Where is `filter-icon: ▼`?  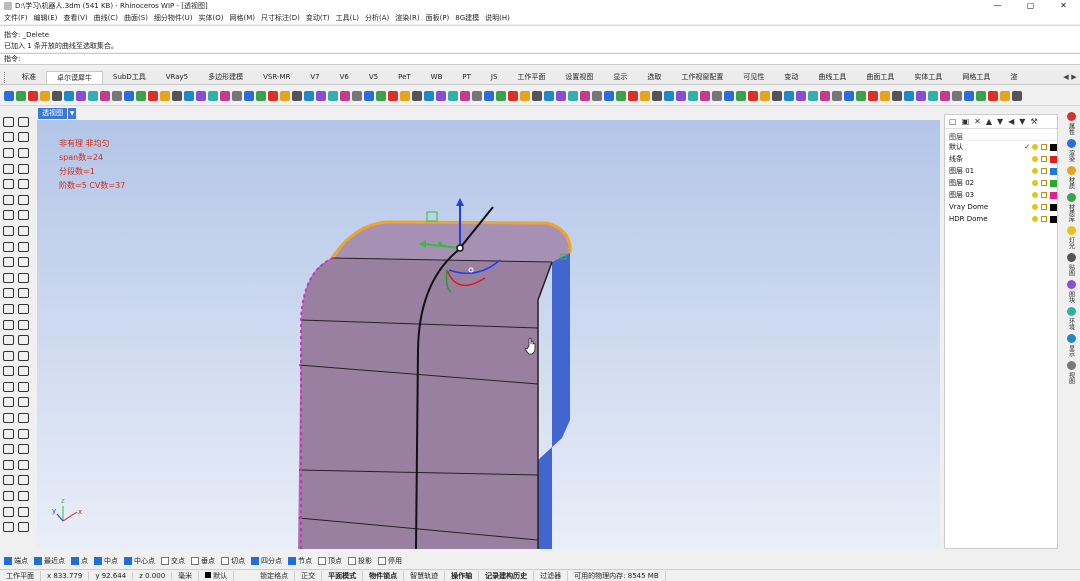 filter-icon: ▼ is located at coordinates (1022, 121).